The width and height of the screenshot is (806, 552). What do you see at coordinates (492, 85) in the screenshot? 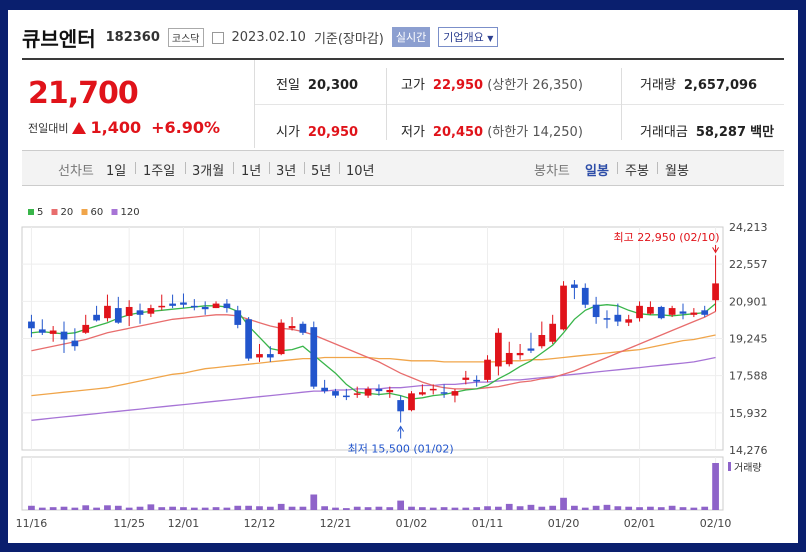
I see `stat-high: 고가 22,950 (상한가 26,350)` at bounding box center [492, 85].